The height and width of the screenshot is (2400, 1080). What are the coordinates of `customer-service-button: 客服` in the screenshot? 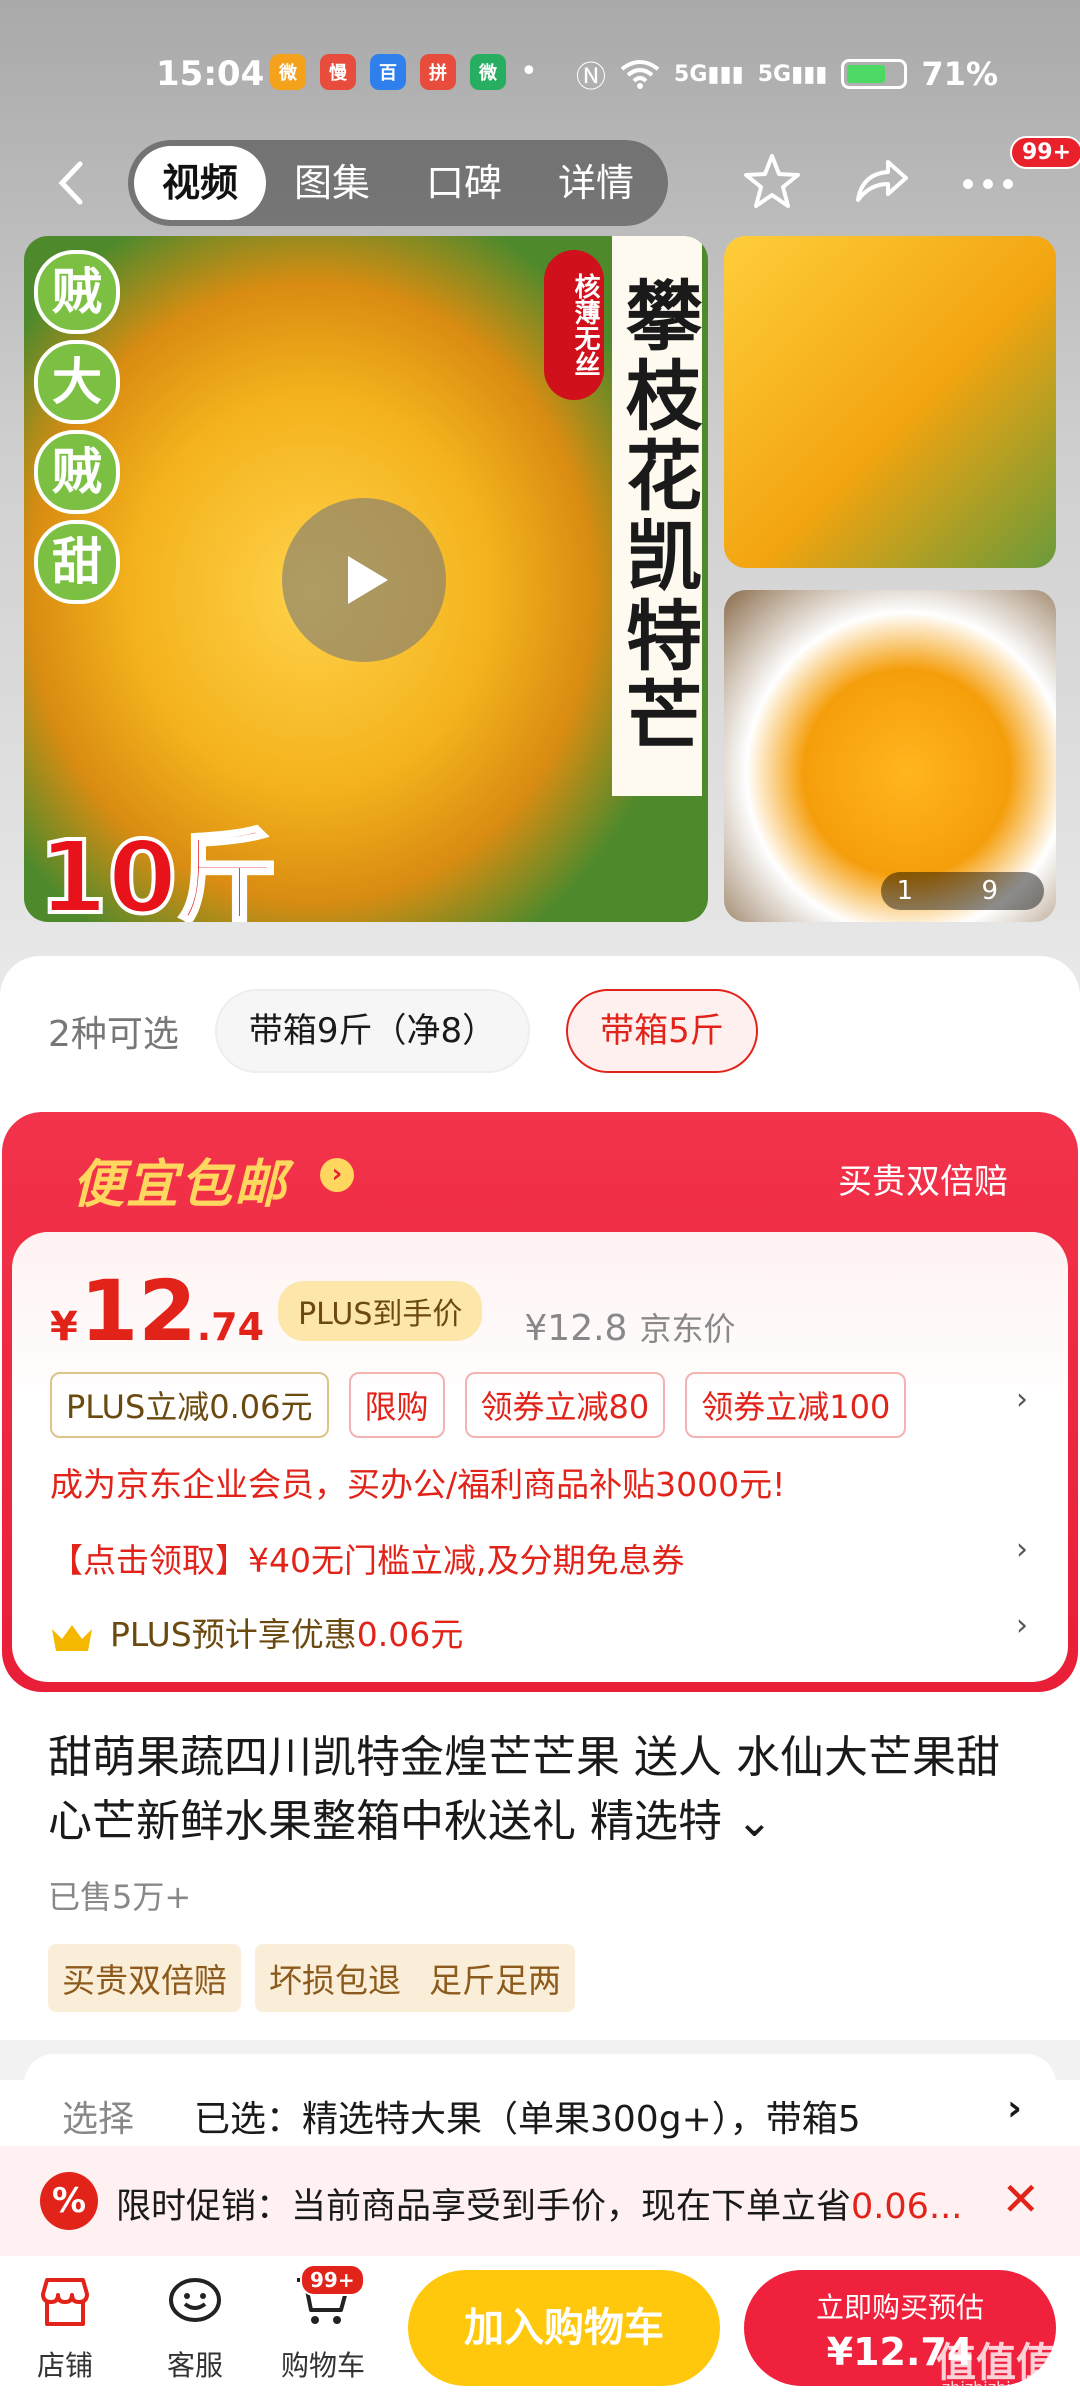 It's located at (195, 2328).